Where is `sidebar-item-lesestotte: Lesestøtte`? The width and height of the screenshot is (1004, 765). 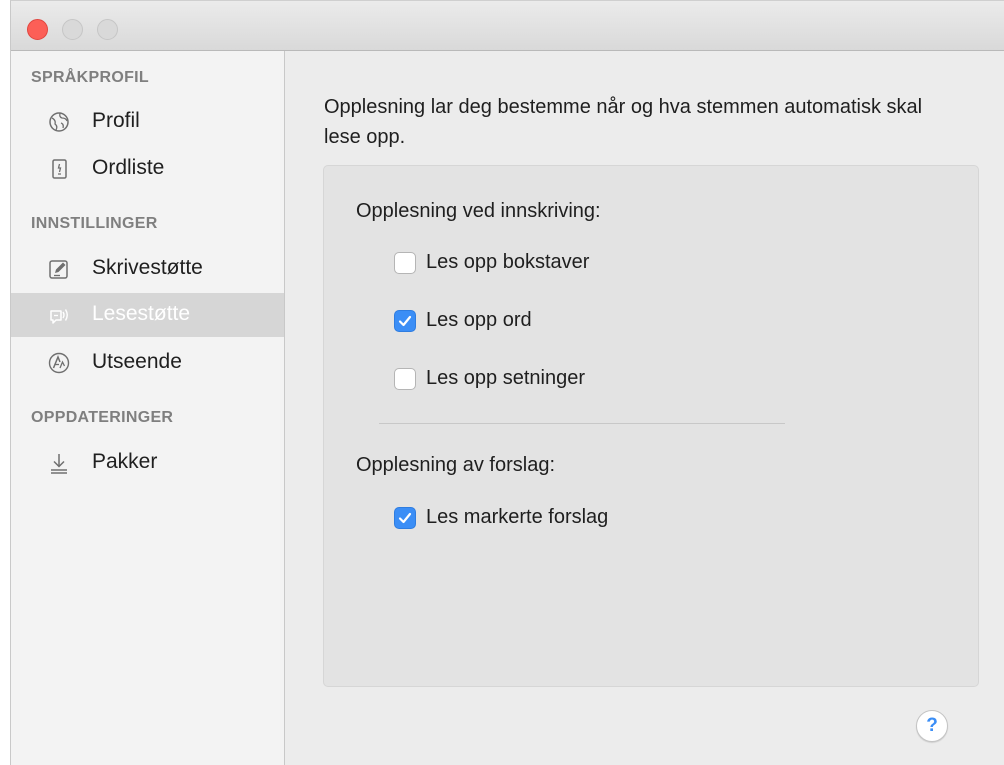 sidebar-item-lesestotte: Lesestøtte is located at coordinates (147, 315).